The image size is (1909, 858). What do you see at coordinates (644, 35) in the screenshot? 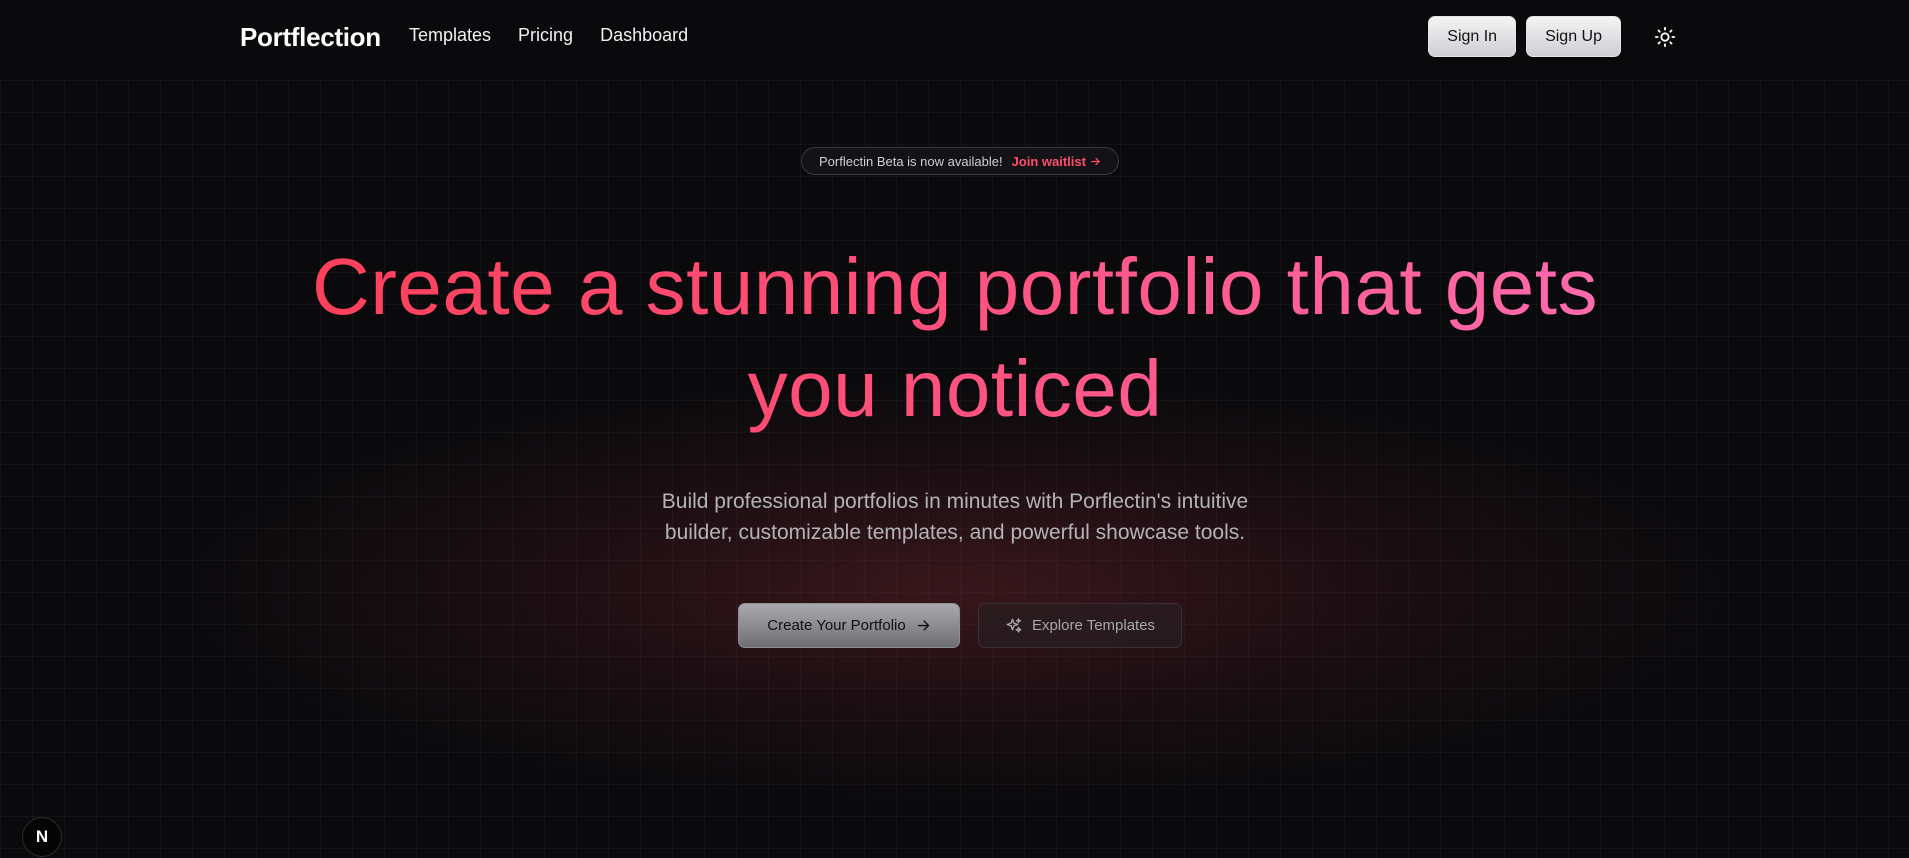
I see `nav-link-dashboard: Dashboard` at bounding box center [644, 35].